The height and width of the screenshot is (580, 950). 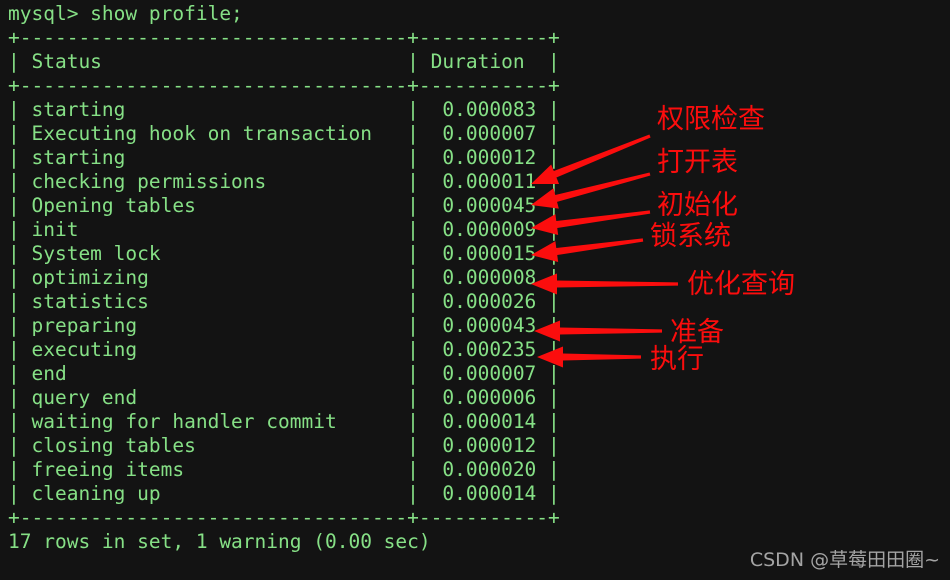 I want to click on table-row: | starting | 0.000083 |, so click(x=284, y=109).